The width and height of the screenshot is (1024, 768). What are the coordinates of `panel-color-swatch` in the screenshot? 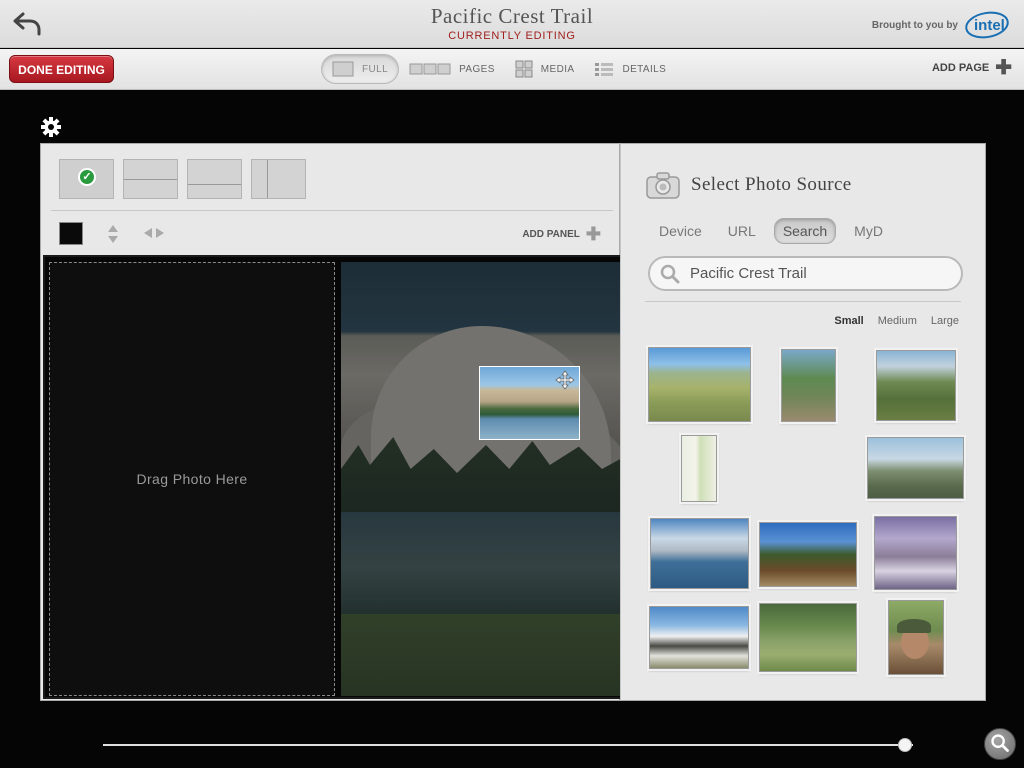 It's located at (71, 233).